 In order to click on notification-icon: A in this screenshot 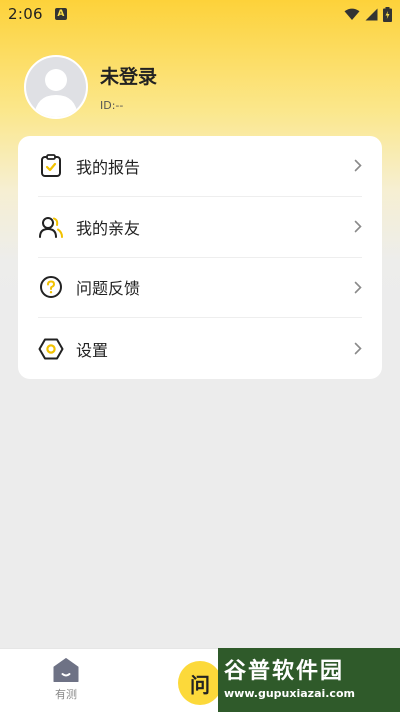, I will do `click(60, 14)`.